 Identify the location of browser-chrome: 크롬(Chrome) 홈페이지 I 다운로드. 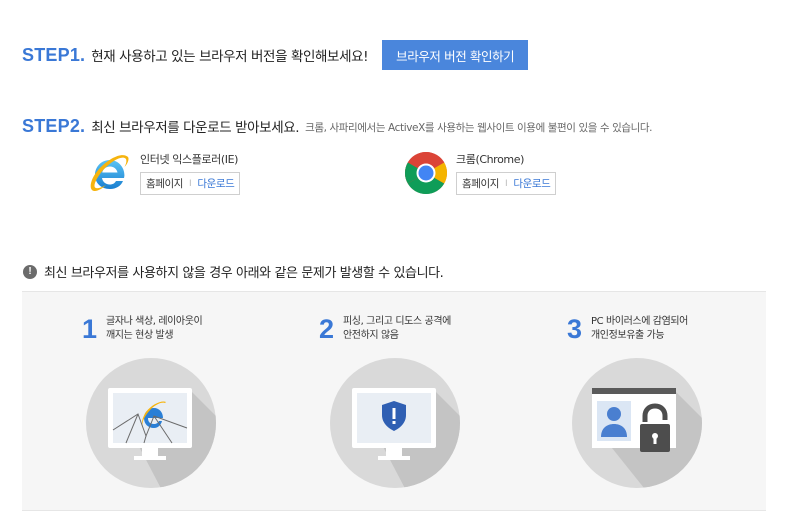
(480, 173).